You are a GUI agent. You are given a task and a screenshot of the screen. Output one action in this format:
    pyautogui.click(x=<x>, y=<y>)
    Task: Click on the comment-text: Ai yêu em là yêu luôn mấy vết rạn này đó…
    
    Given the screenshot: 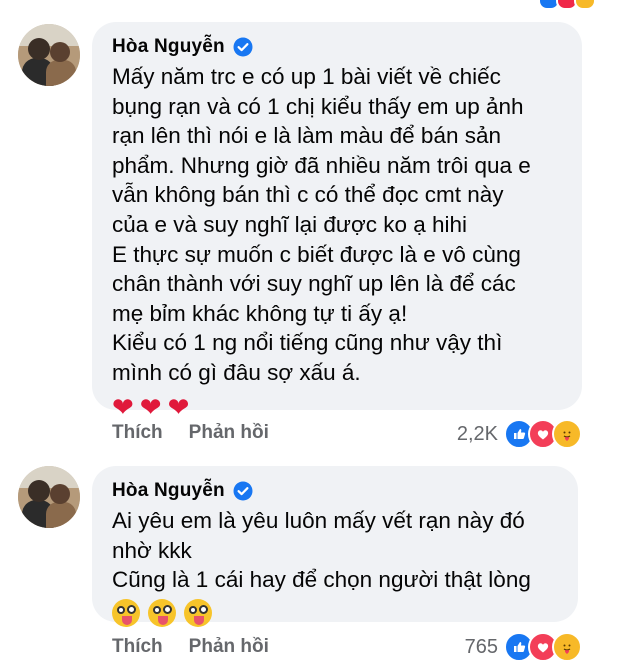 What is the action you would take?
    pyautogui.click(x=321, y=550)
    